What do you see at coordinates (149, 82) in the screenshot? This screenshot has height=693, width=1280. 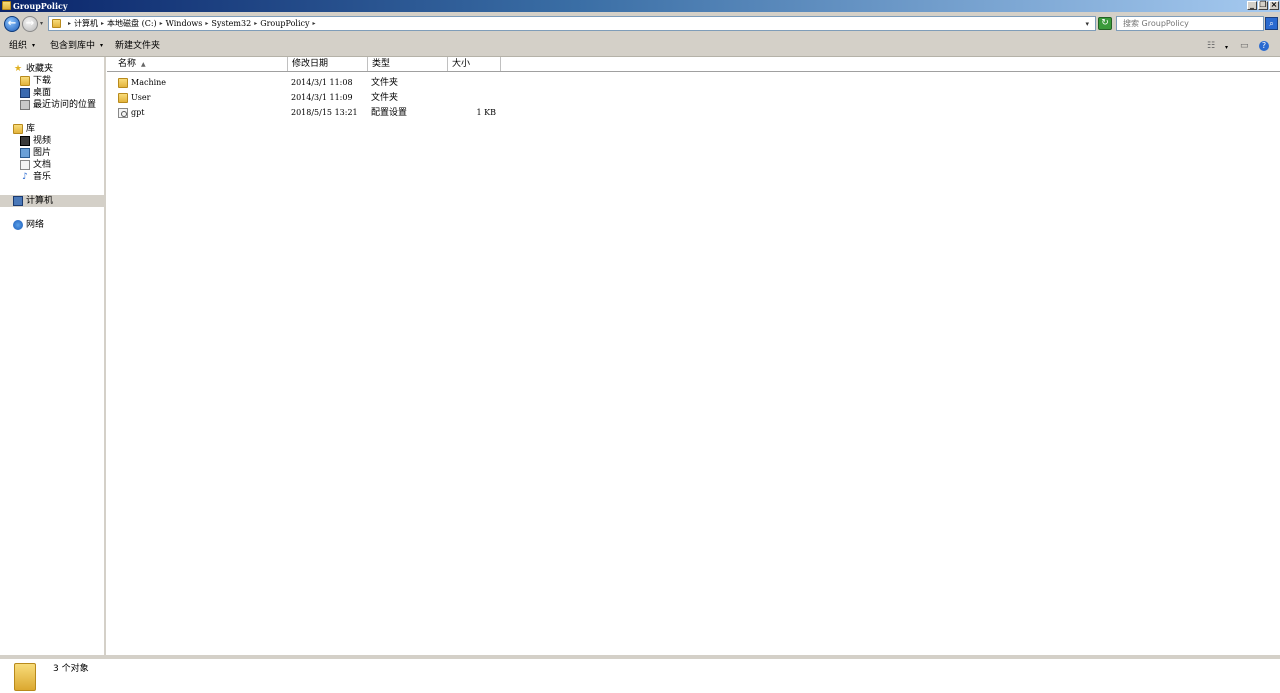 I see `file-name: Machine` at bounding box center [149, 82].